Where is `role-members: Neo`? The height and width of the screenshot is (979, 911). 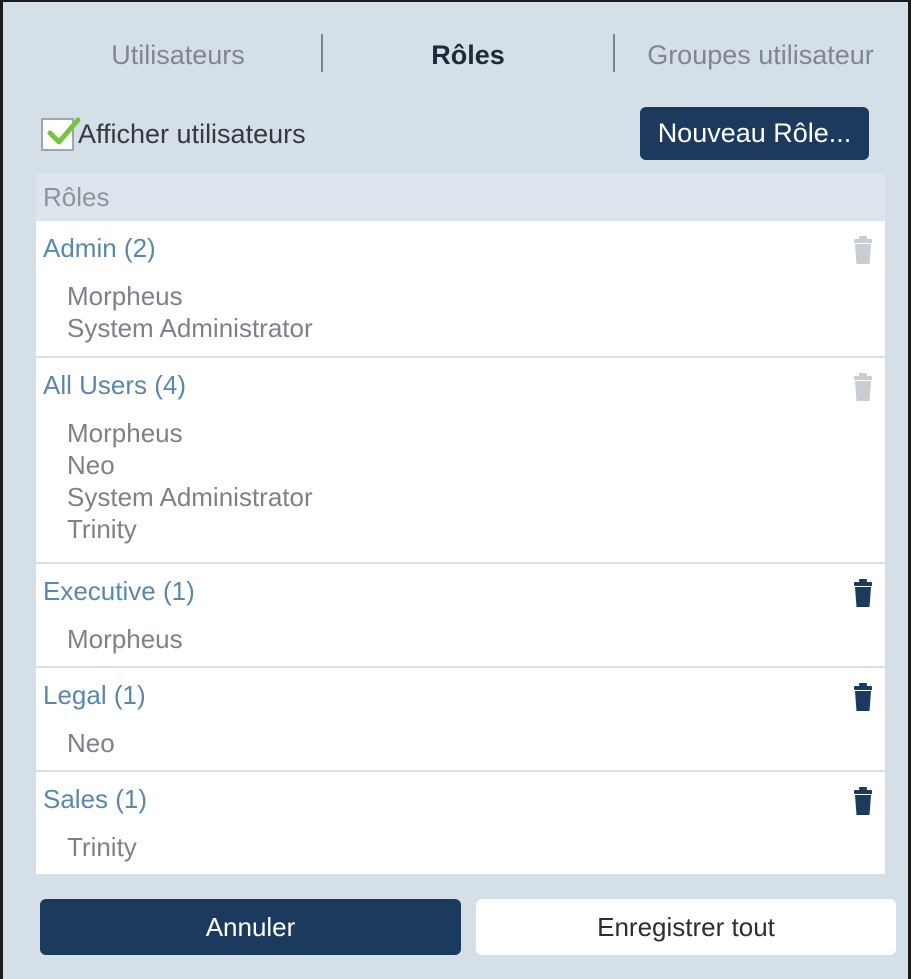 role-members: Neo is located at coordinates (91, 743).